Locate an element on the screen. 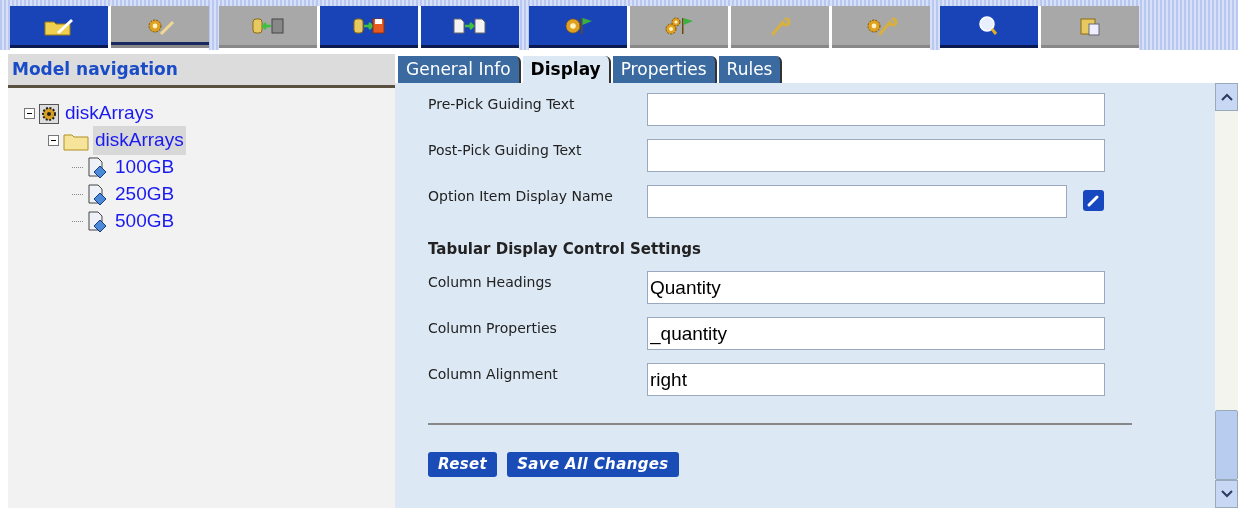  tab: Rules is located at coordinates (750, 69).